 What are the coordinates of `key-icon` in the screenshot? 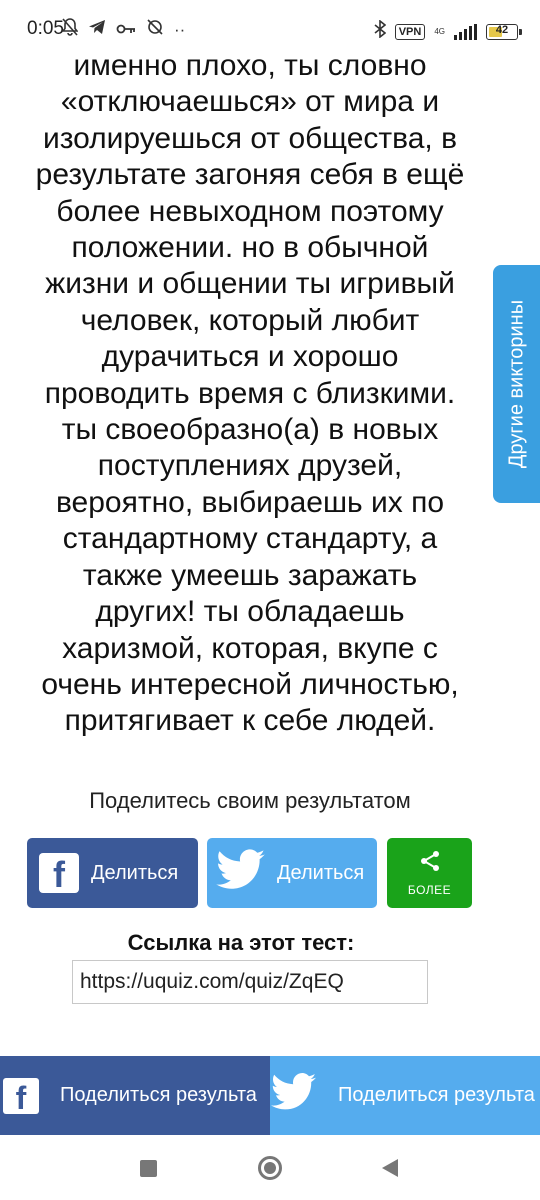 It's located at (126, 30).